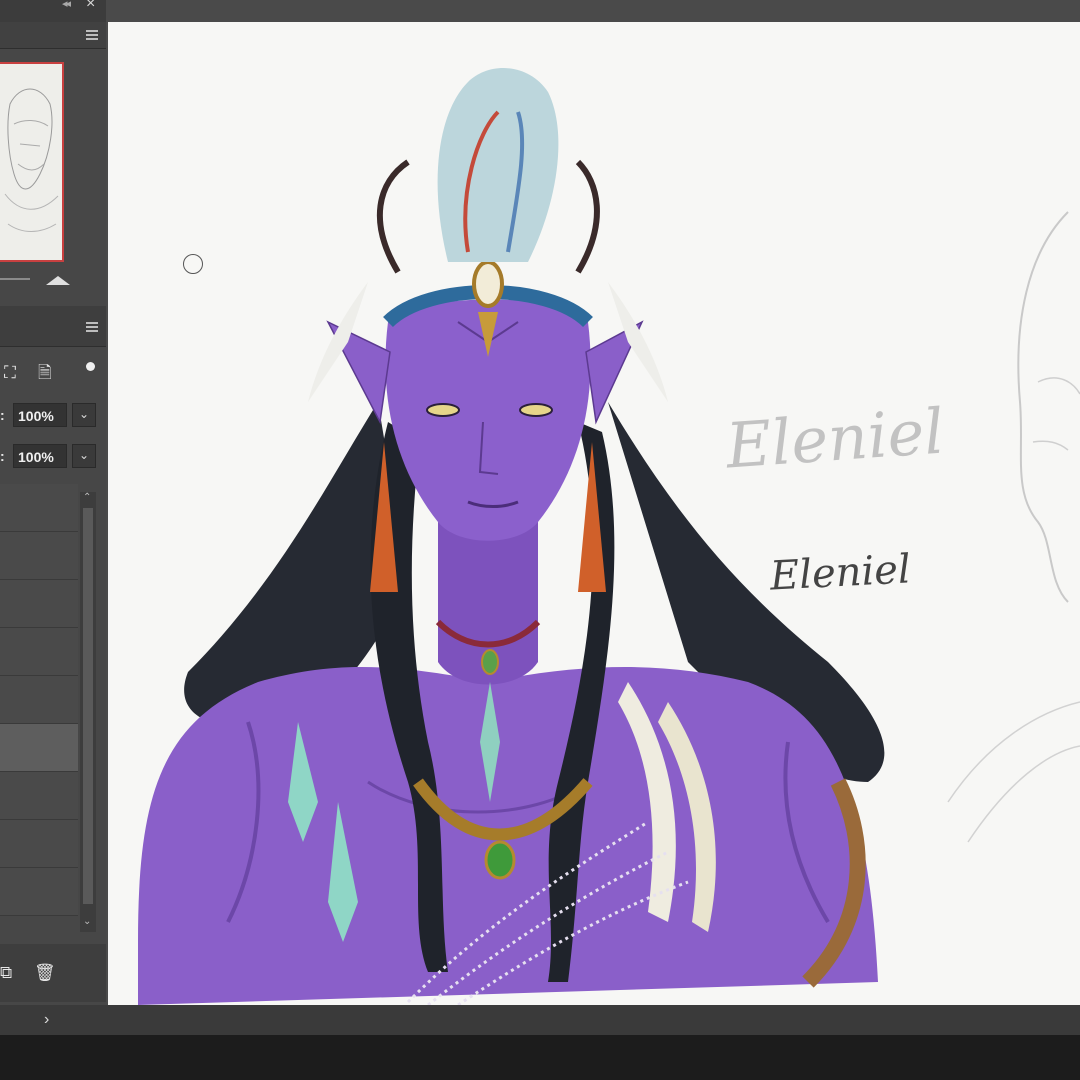 The height and width of the screenshot is (1080, 1080). What do you see at coordinates (45, 372) in the screenshot?
I see `lock-icon: 🗎` at bounding box center [45, 372].